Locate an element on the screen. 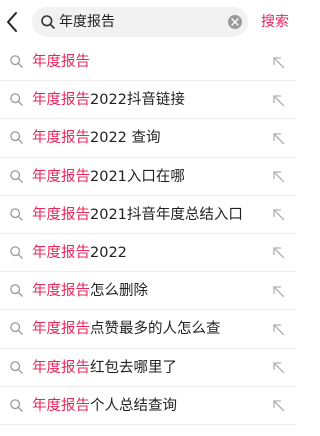 The height and width of the screenshot is (436, 320). suggestion-text: 年度报告红包去哪里了 is located at coordinates (104, 368).